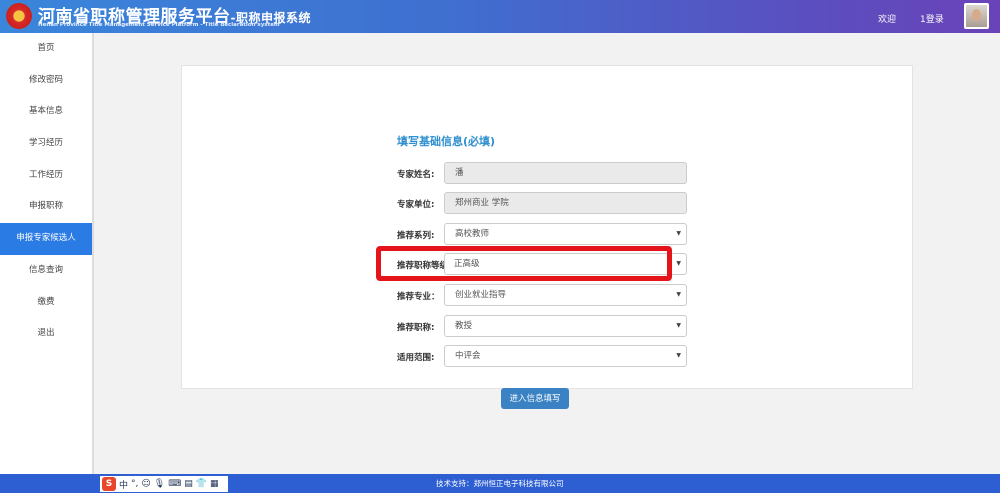  What do you see at coordinates (46, 271) in the screenshot?
I see `sidebar-item-info-query: 信息查询` at bounding box center [46, 271].